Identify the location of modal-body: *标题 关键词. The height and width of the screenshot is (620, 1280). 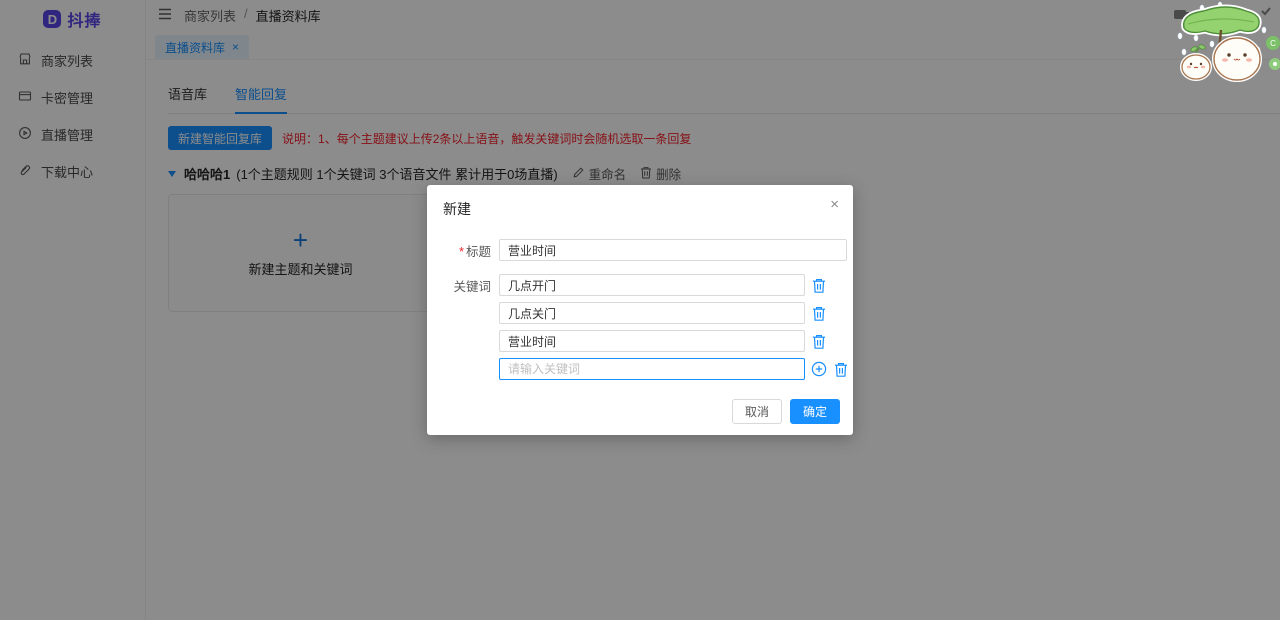
(640, 302).